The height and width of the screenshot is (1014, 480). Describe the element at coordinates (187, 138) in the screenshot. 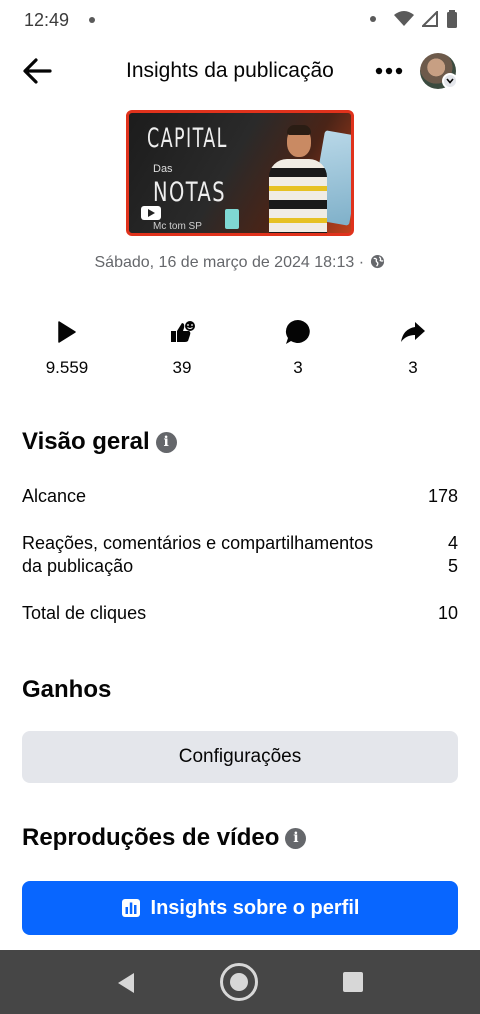

I see `thumbnail-title-line1: CAPITAL` at that location.